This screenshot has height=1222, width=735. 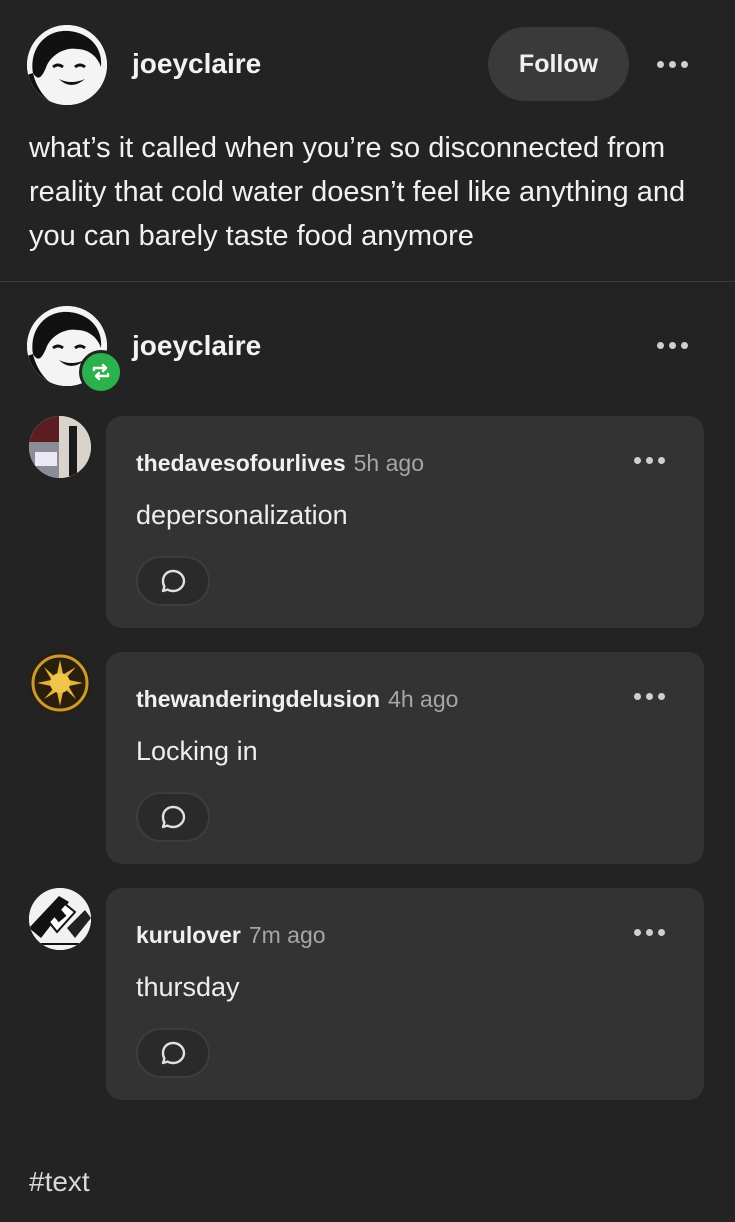 I want to click on note-text: thursday, so click(x=188, y=987).